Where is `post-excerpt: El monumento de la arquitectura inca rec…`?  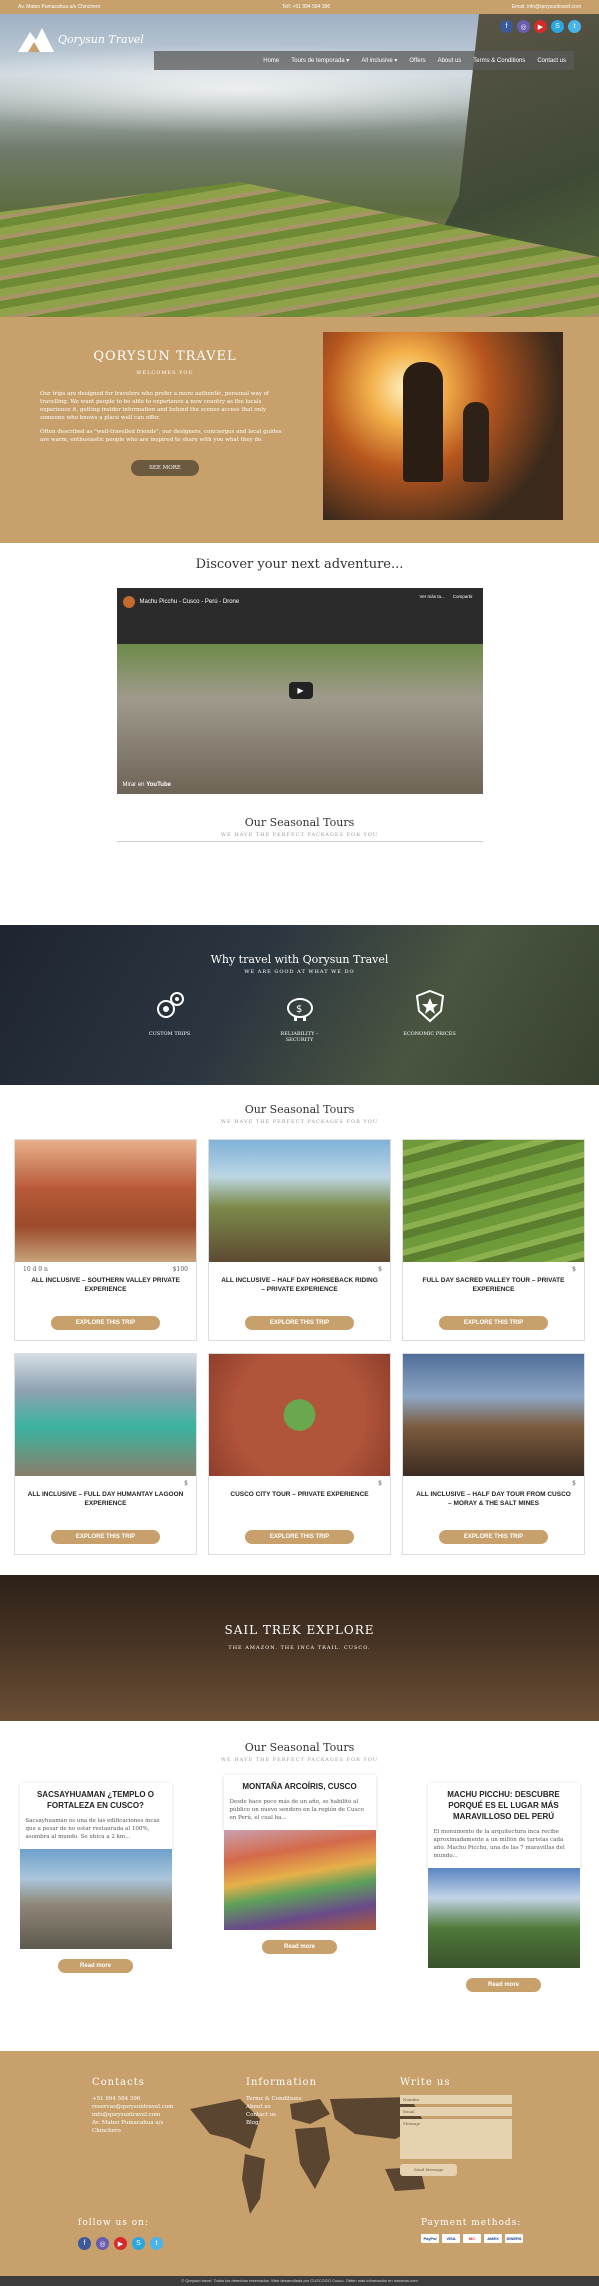 post-excerpt: El monumento de la arquitectura inca rec… is located at coordinates (499, 1844).